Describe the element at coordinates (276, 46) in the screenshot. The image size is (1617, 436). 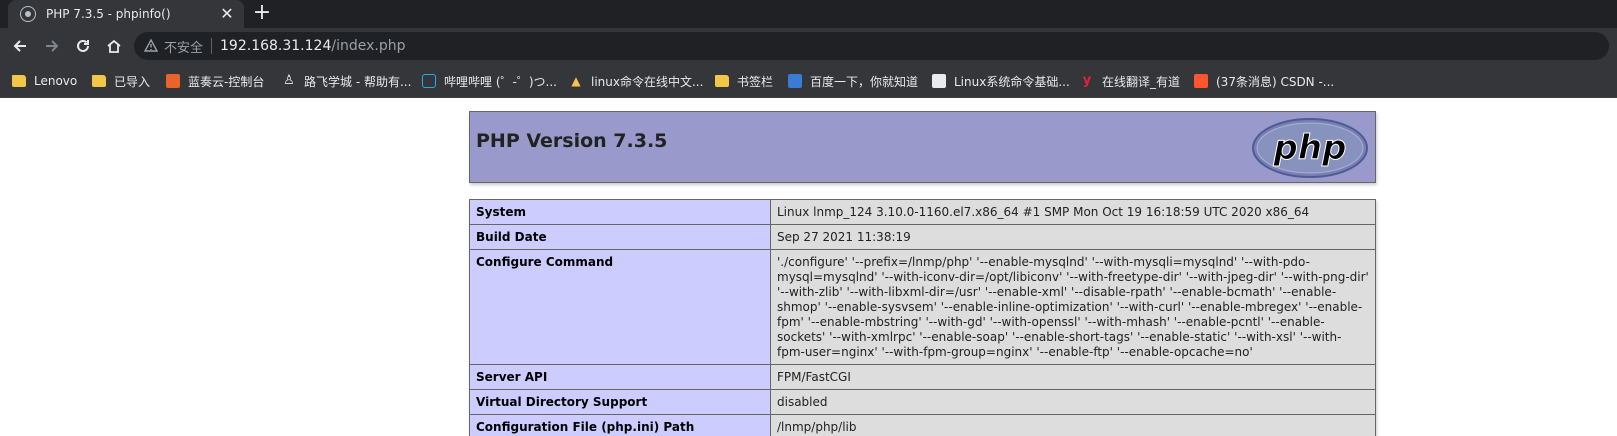
I see `url-host: 192.168.31.124` at that location.